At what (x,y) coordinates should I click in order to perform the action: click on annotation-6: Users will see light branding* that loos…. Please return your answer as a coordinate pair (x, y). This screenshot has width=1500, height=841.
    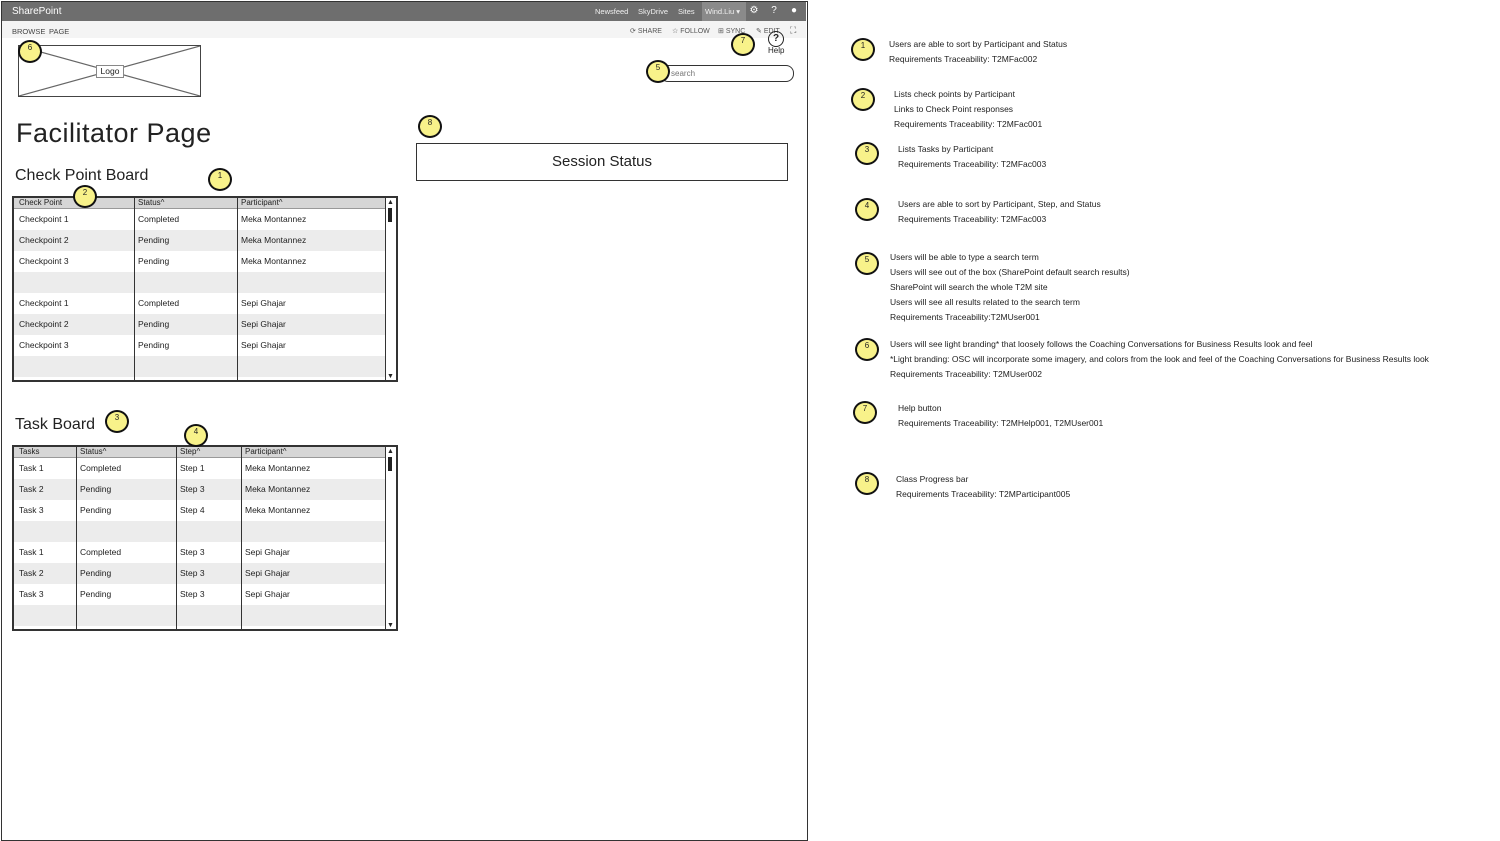
    Looking at the image, I should click on (1159, 359).